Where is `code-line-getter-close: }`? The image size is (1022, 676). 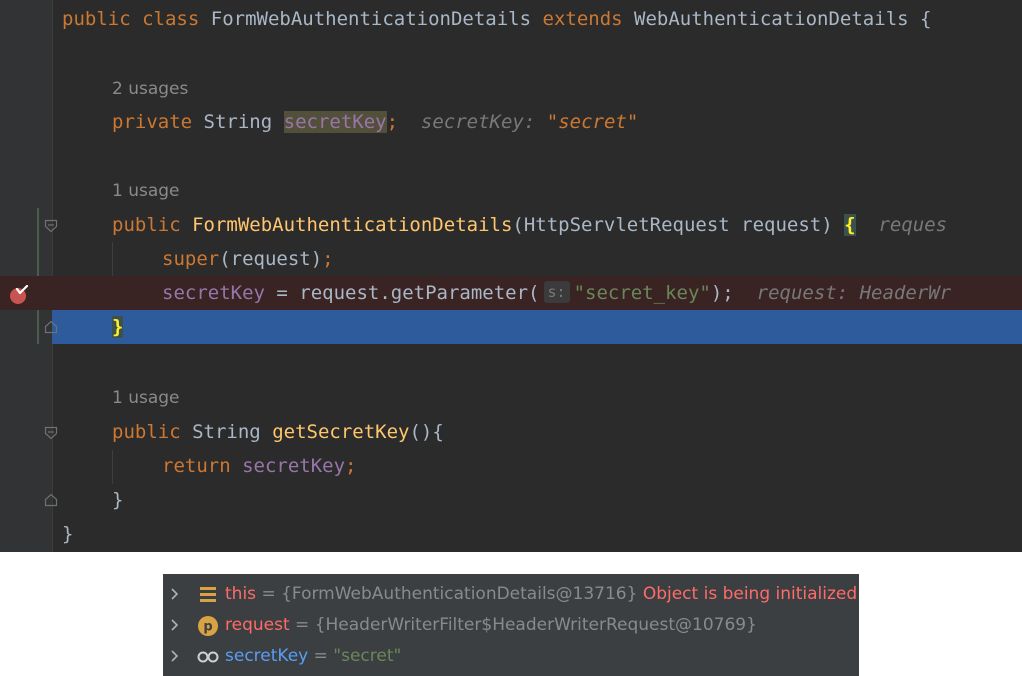
code-line-getter-close: } is located at coordinates (511, 500).